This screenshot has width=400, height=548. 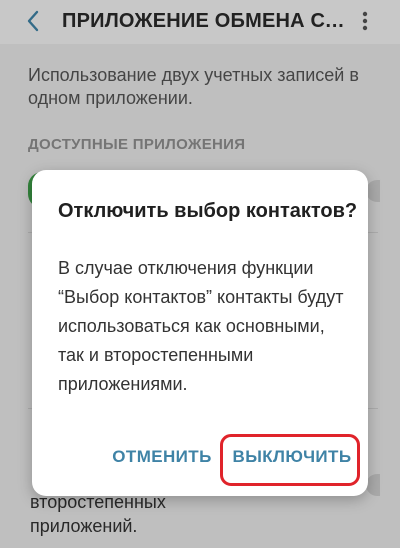 What do you see at coordinates (208, 211) in the screenshot?
I see `dialog-title: Отключить выбор контактов?` at bounding box center [208, 211].